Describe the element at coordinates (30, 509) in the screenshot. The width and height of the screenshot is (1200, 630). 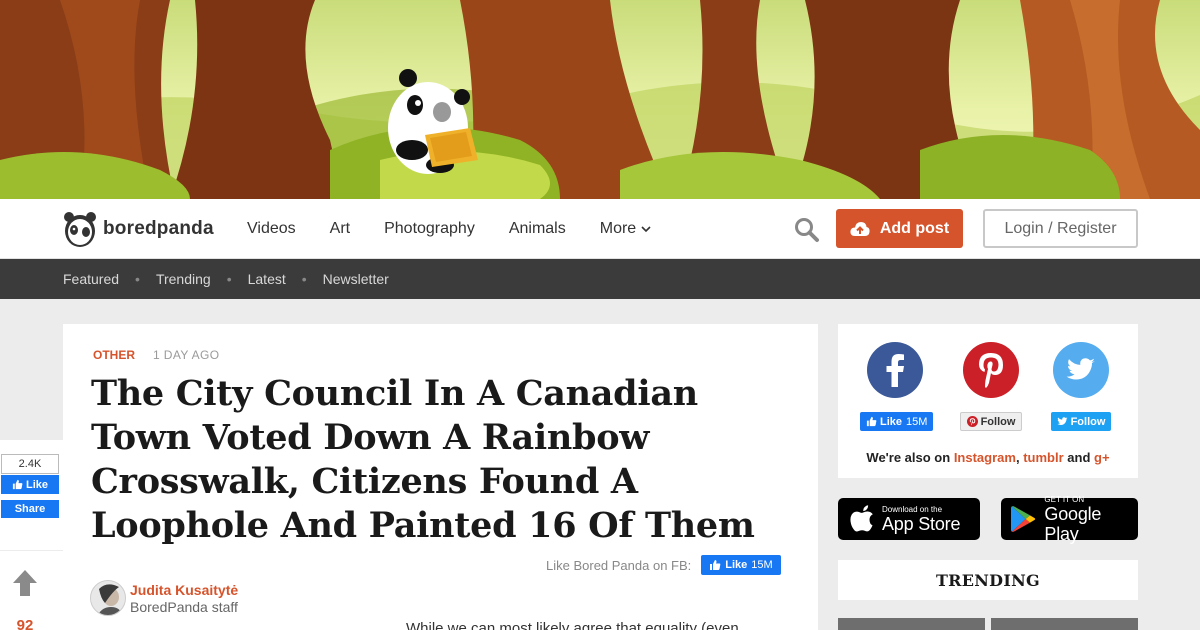
I see `fb-share-button: Share` at that location.